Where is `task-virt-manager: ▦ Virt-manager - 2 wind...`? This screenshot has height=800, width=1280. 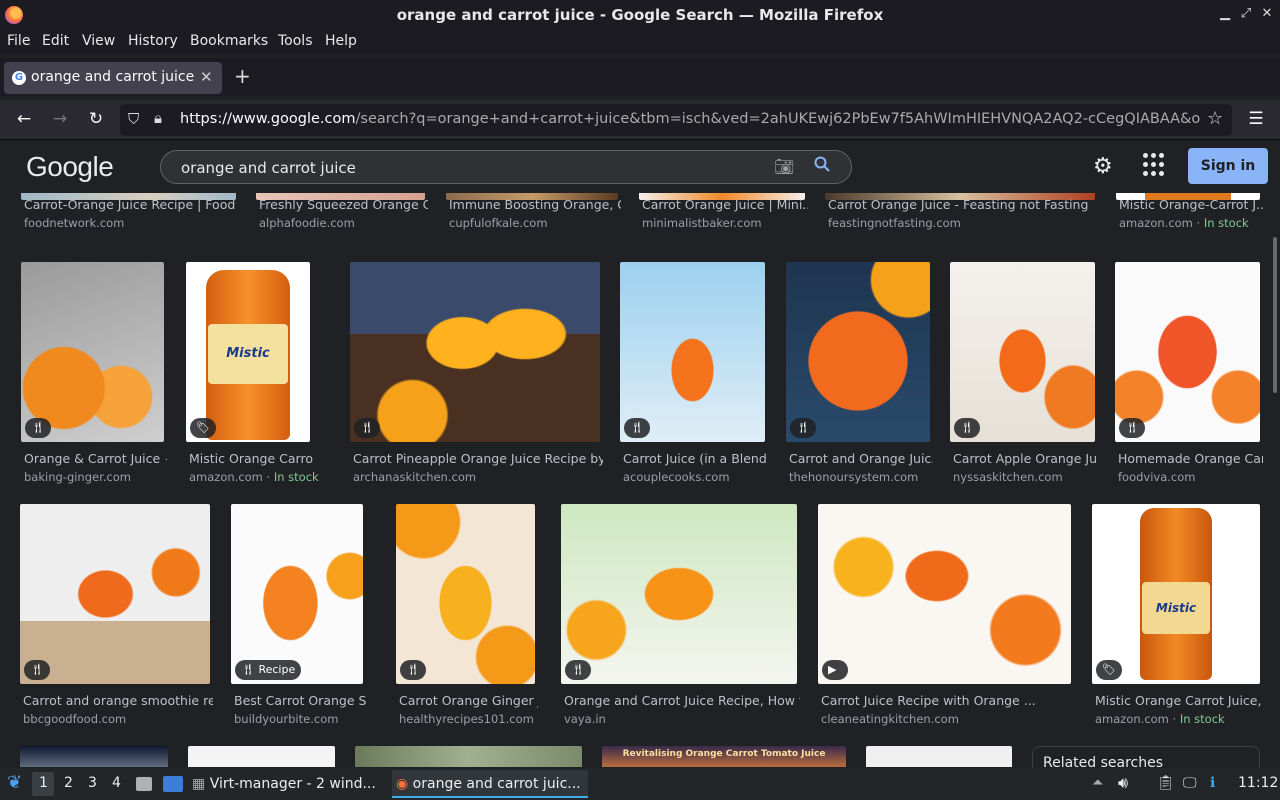
task-virt-manager: ▦ Virt-manager - 2 wind... is located at coordinates (288, 784).